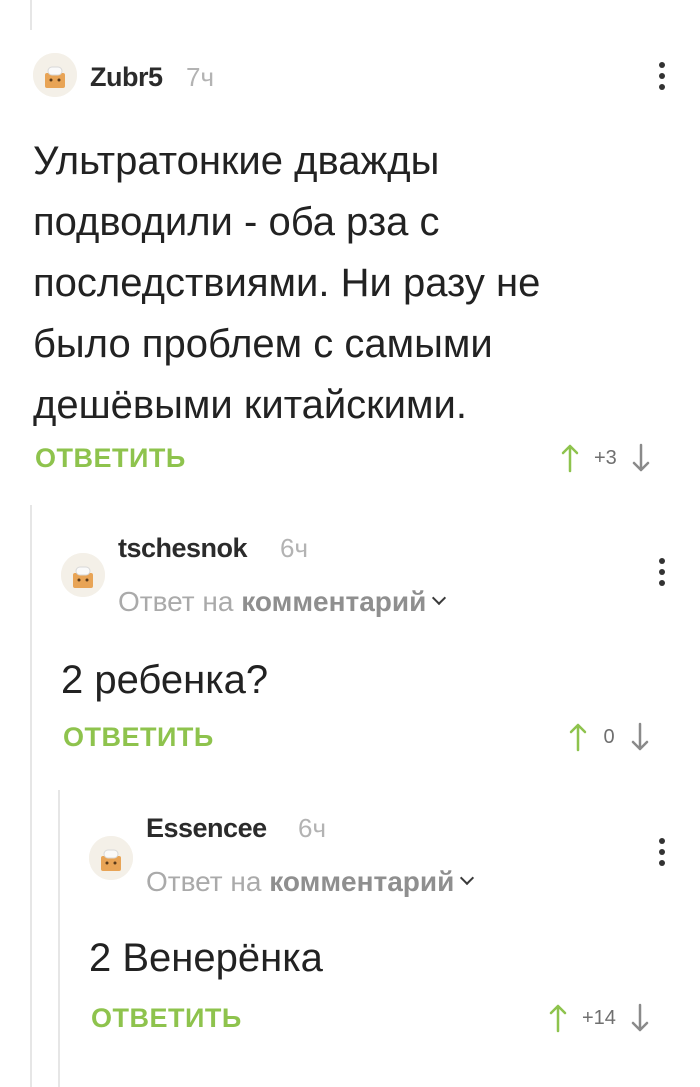 The width and height of the screenshot is (700, 1087). I want to click on vote-controls: +14, so click(599, 1018).